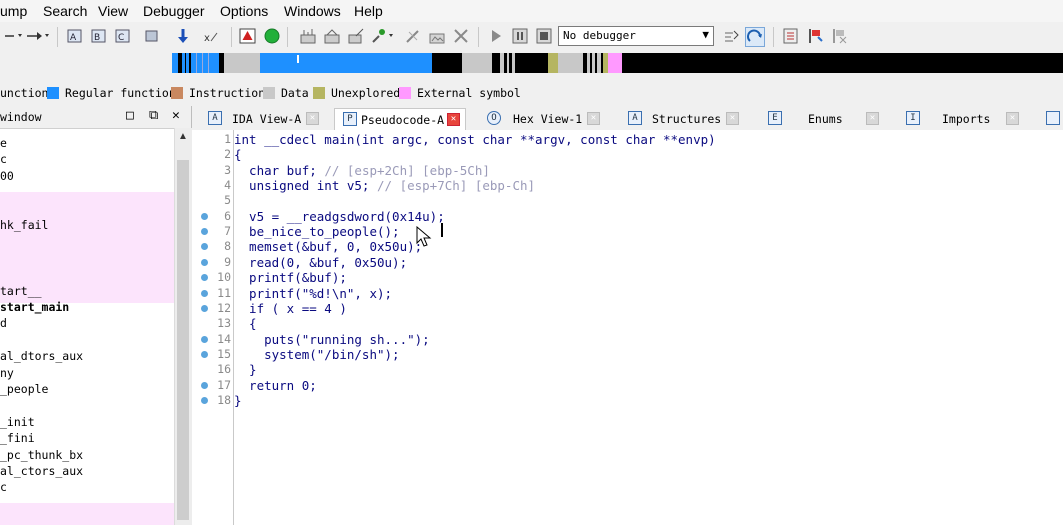  I want to click on script-icon, so click(356, 36).